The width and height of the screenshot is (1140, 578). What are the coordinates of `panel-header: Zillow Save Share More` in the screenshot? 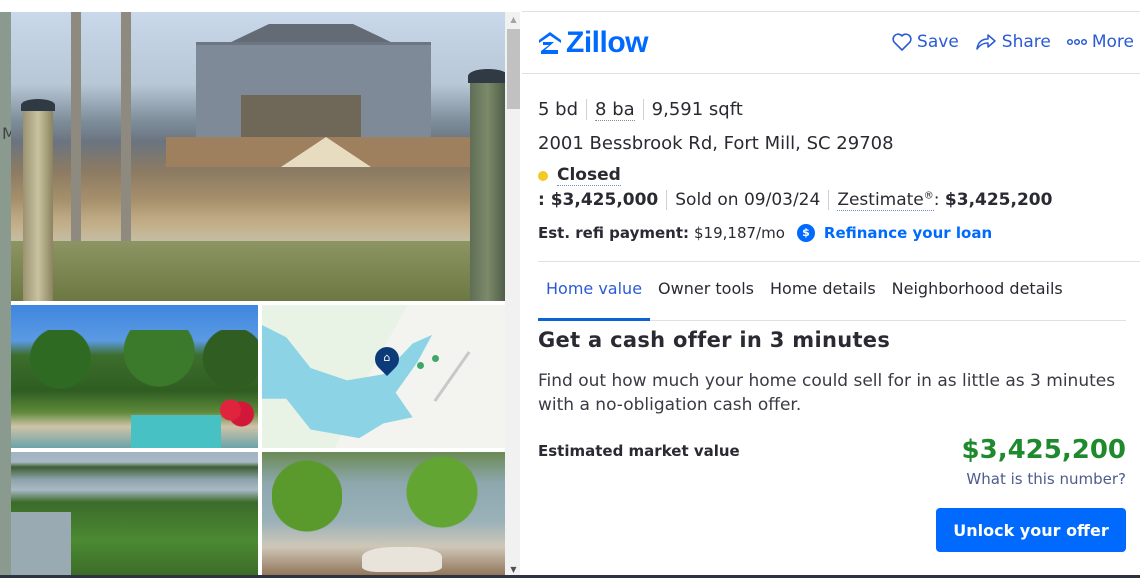 It's located at (831, 43).